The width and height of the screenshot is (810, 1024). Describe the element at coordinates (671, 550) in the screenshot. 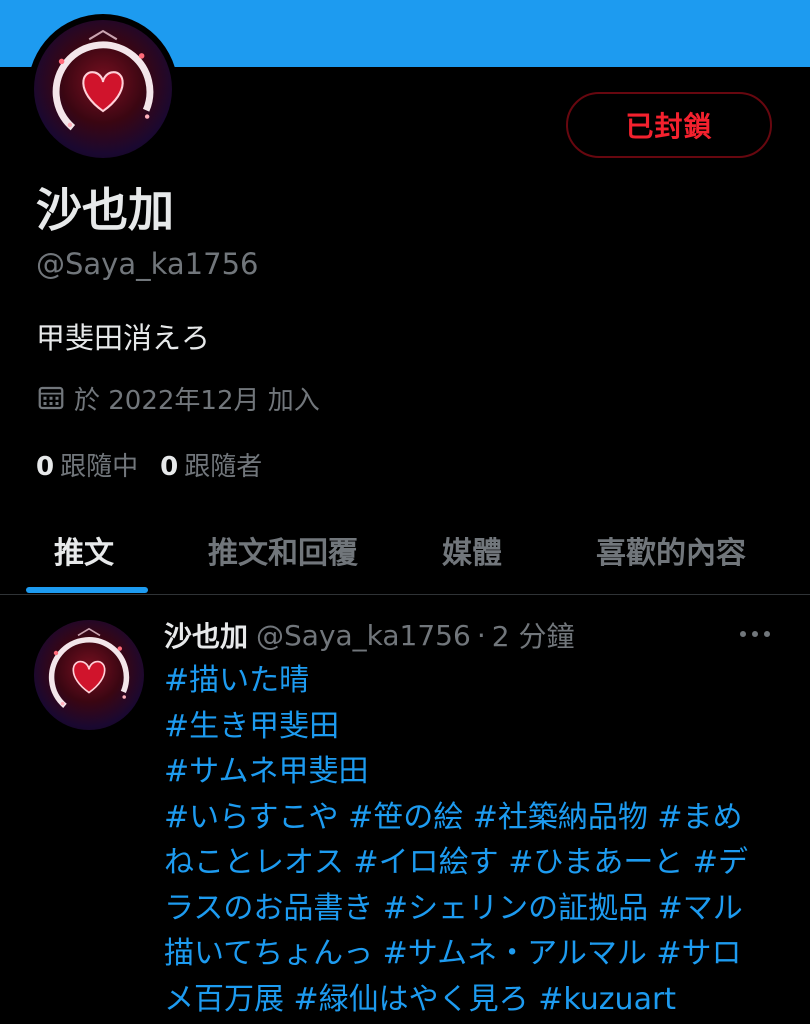

I see `tab-likes: 喜歡的內容` at that location.